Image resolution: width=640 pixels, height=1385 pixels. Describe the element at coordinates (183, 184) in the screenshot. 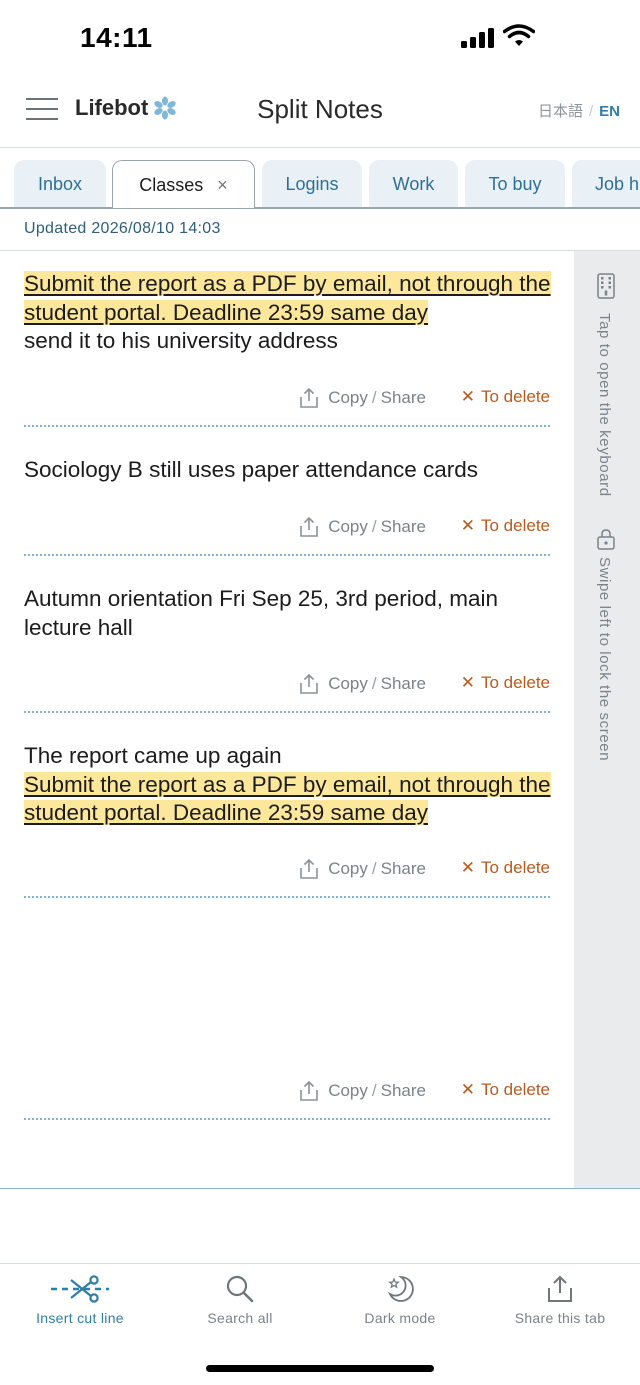

I see `tab-classes: Classes ×` at that location.